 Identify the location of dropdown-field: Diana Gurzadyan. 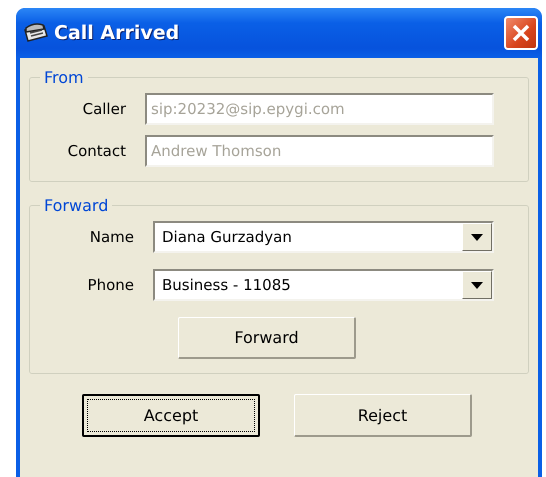
(323, 237).